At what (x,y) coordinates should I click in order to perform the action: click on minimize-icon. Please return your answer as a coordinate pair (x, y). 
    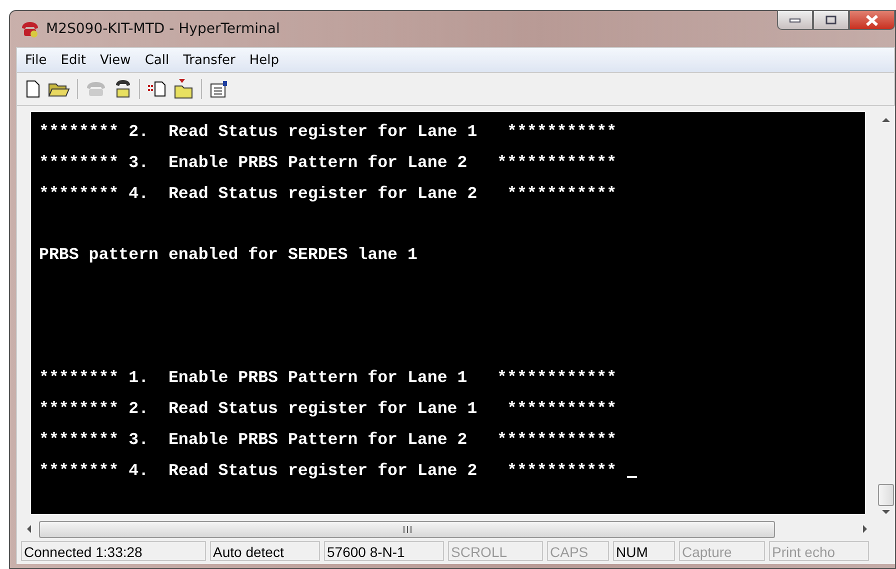
    Looking at the image, I should click on (795, 20).